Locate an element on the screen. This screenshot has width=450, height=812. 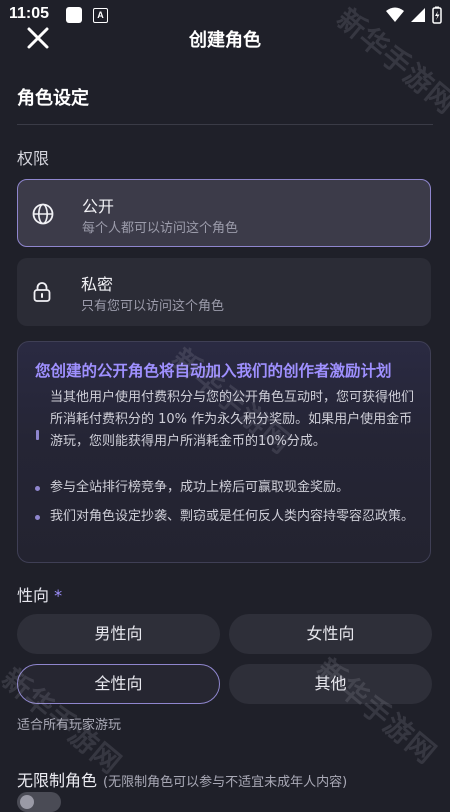
orientation-option-female: 女性向 is located at coordinates (330, 634).